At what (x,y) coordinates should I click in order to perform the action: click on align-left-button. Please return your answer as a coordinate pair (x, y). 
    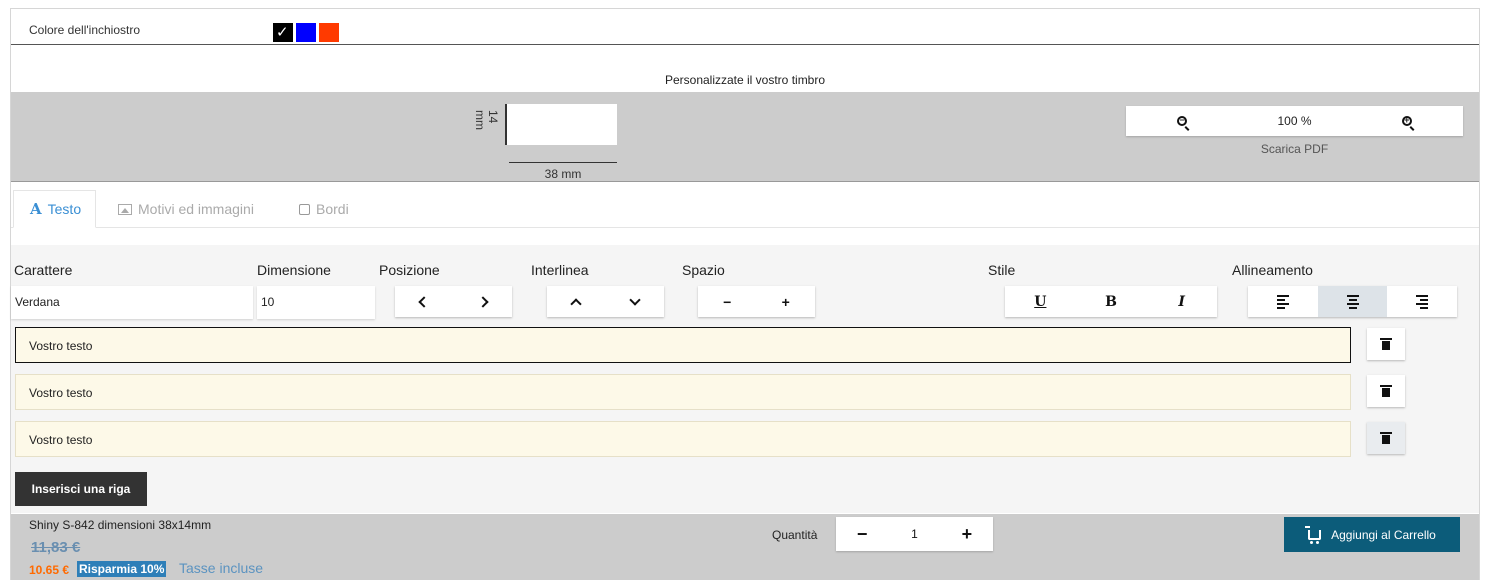
    Looking at the image, I should click on (1283, 301).